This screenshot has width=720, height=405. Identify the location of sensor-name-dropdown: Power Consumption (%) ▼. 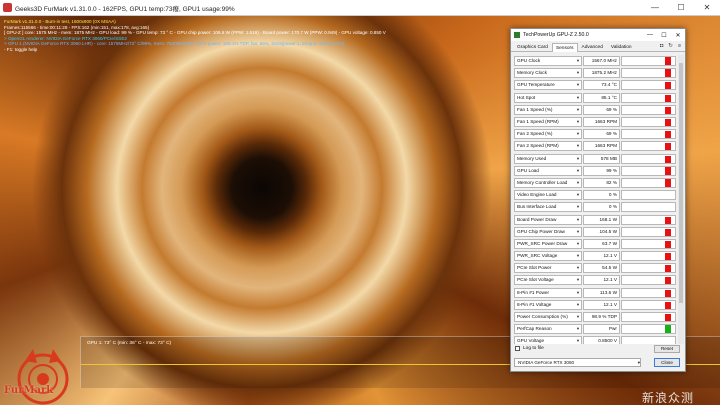
(548, 317).